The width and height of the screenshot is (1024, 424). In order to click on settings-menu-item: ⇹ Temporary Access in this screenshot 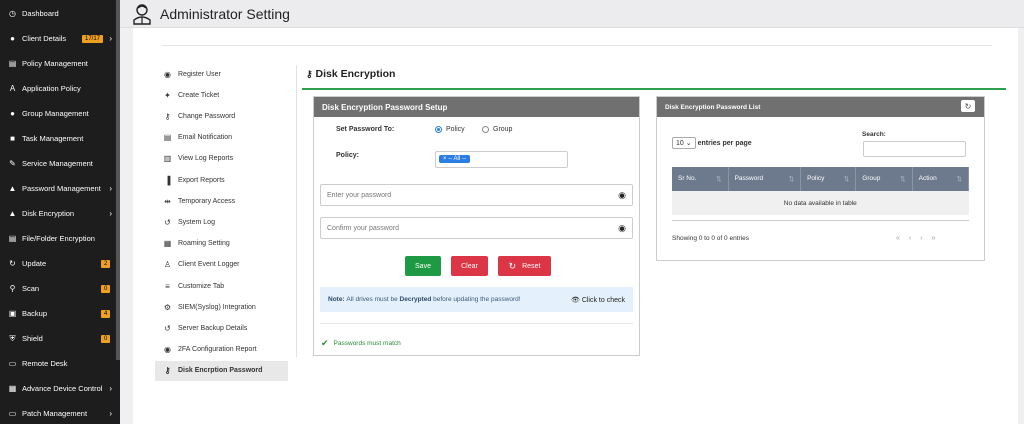, I will do `click(221, 201)`.